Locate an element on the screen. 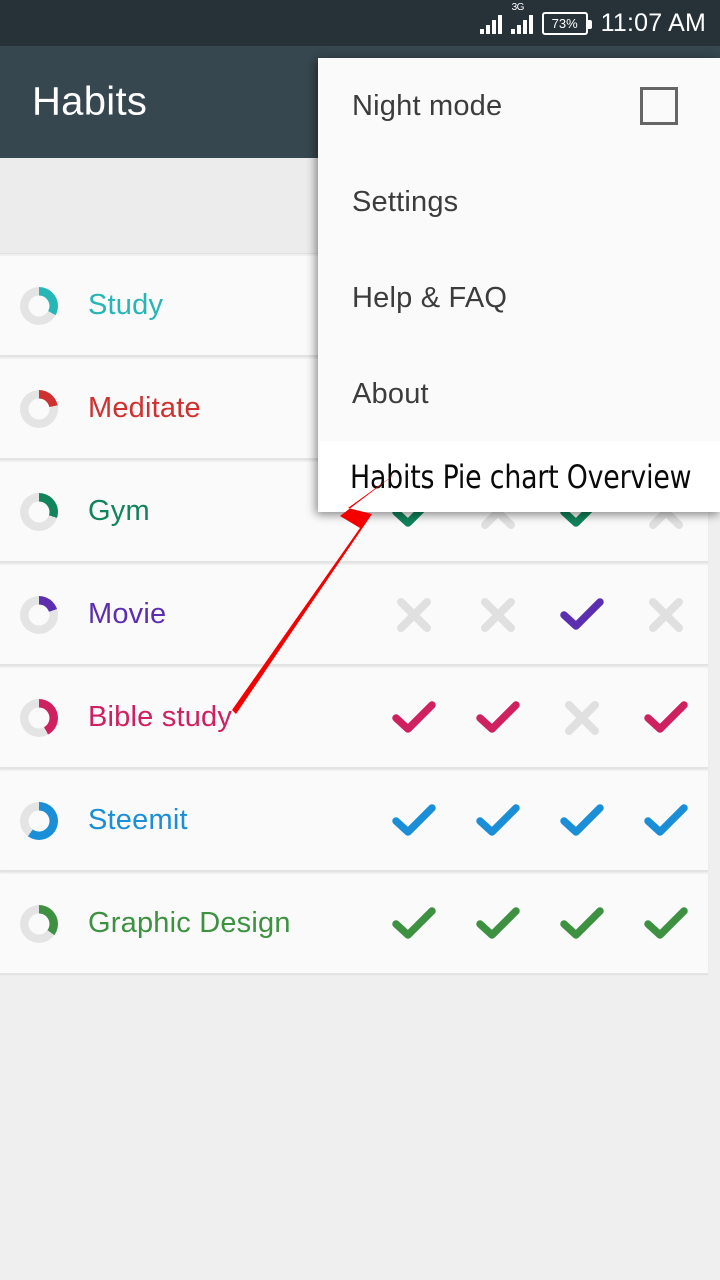 The height and width of the screenshot is (1280, 720). menu-item-label: Night mode is located at coordinates (427, 105).